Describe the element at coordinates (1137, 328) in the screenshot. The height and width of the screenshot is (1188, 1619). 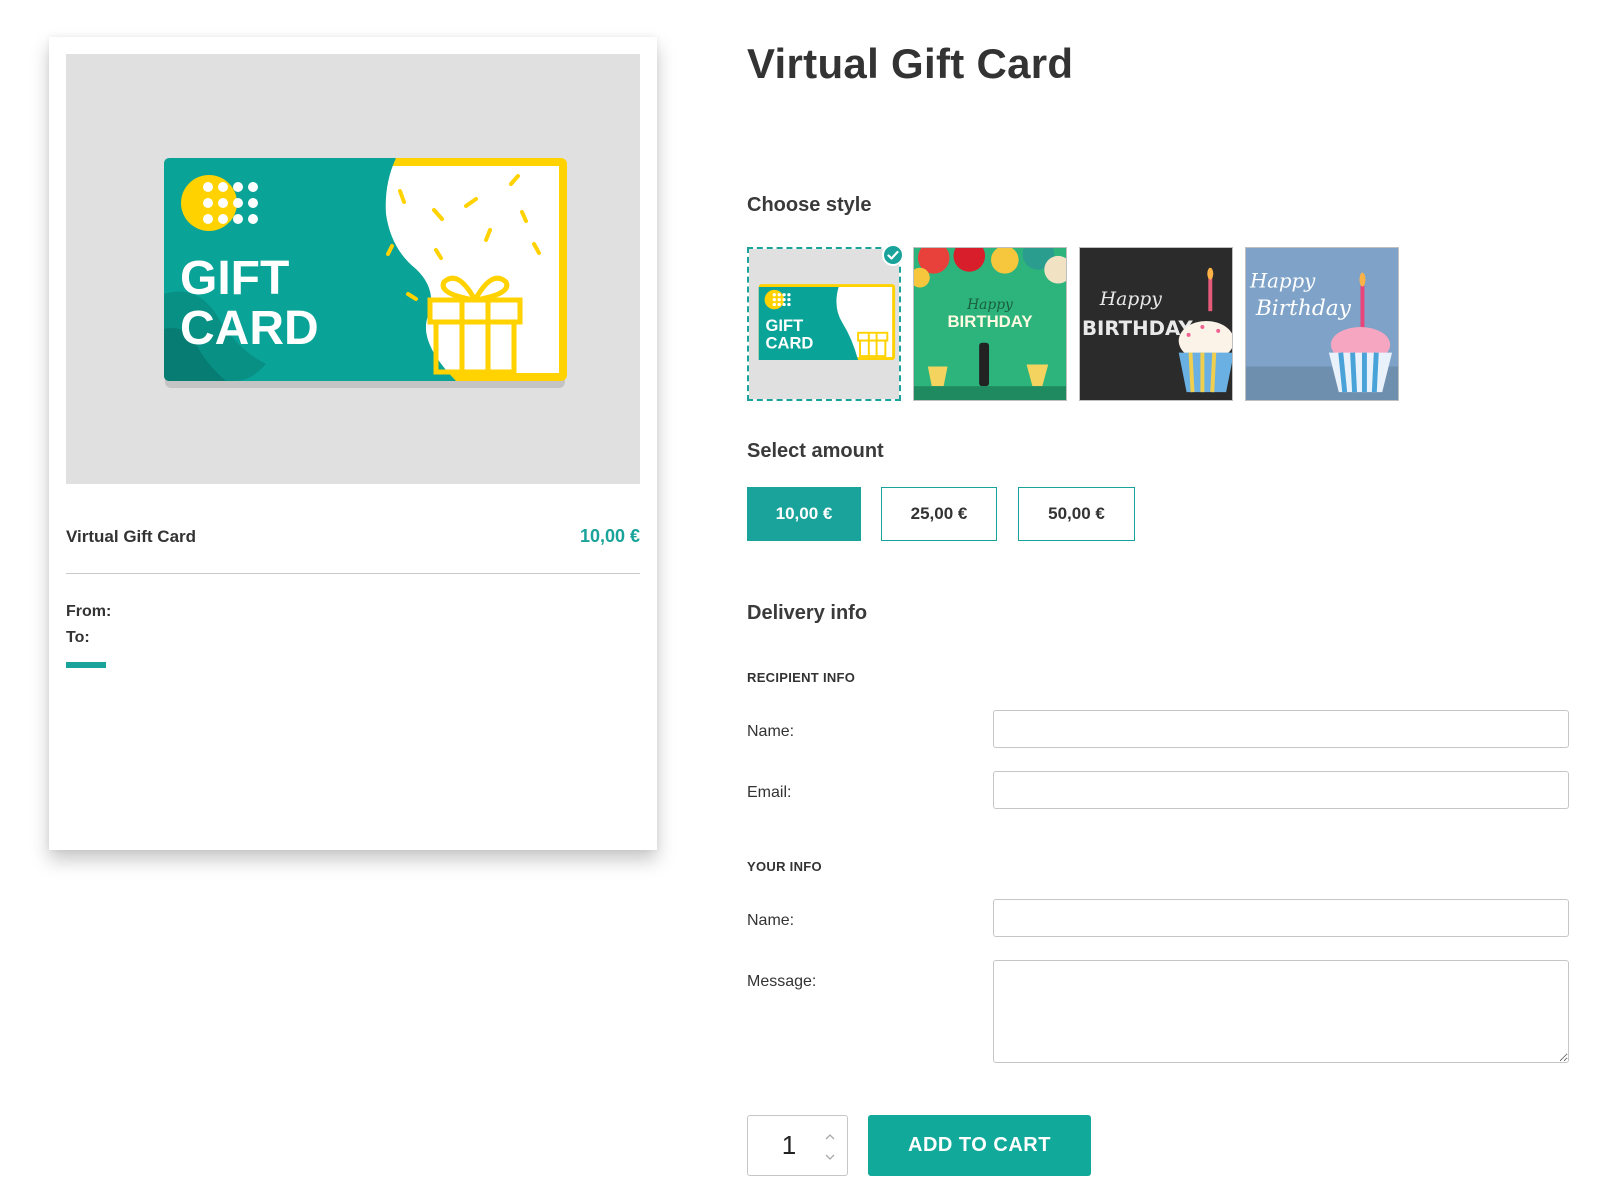
I see `thumb3-text-line2: BIRTHDAY` at that location.